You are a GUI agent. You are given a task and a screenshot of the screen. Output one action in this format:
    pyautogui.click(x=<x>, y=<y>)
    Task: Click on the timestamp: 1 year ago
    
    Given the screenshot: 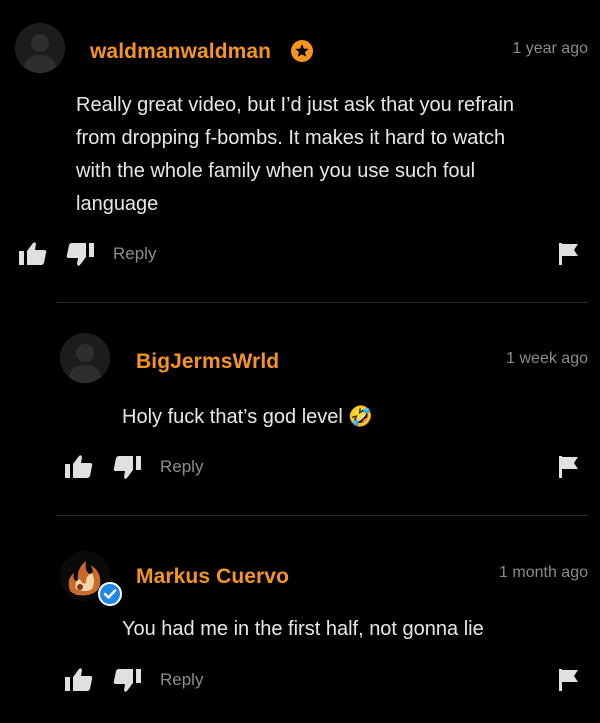 What is the action you would take?
    pyautogui.click(x=550, y=48)
    